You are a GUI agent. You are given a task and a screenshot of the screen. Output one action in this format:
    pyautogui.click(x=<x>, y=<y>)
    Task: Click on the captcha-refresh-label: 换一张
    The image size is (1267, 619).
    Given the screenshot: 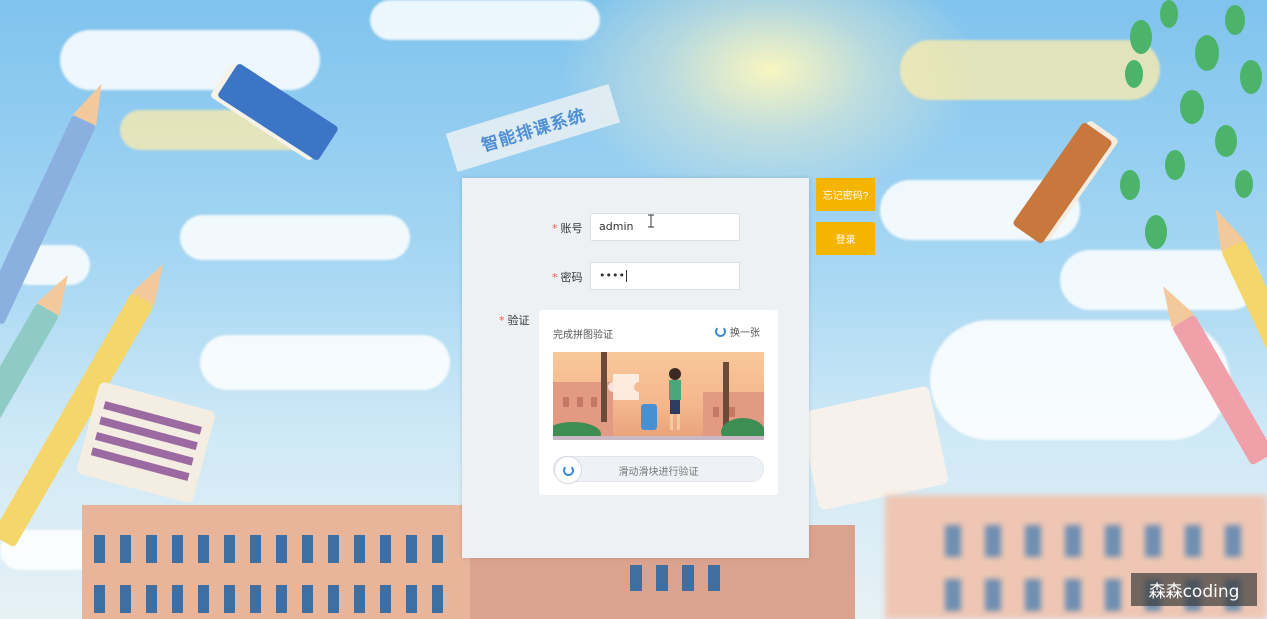 What is the action you would take?
    pyautogui.click(x=745, y=333)
    